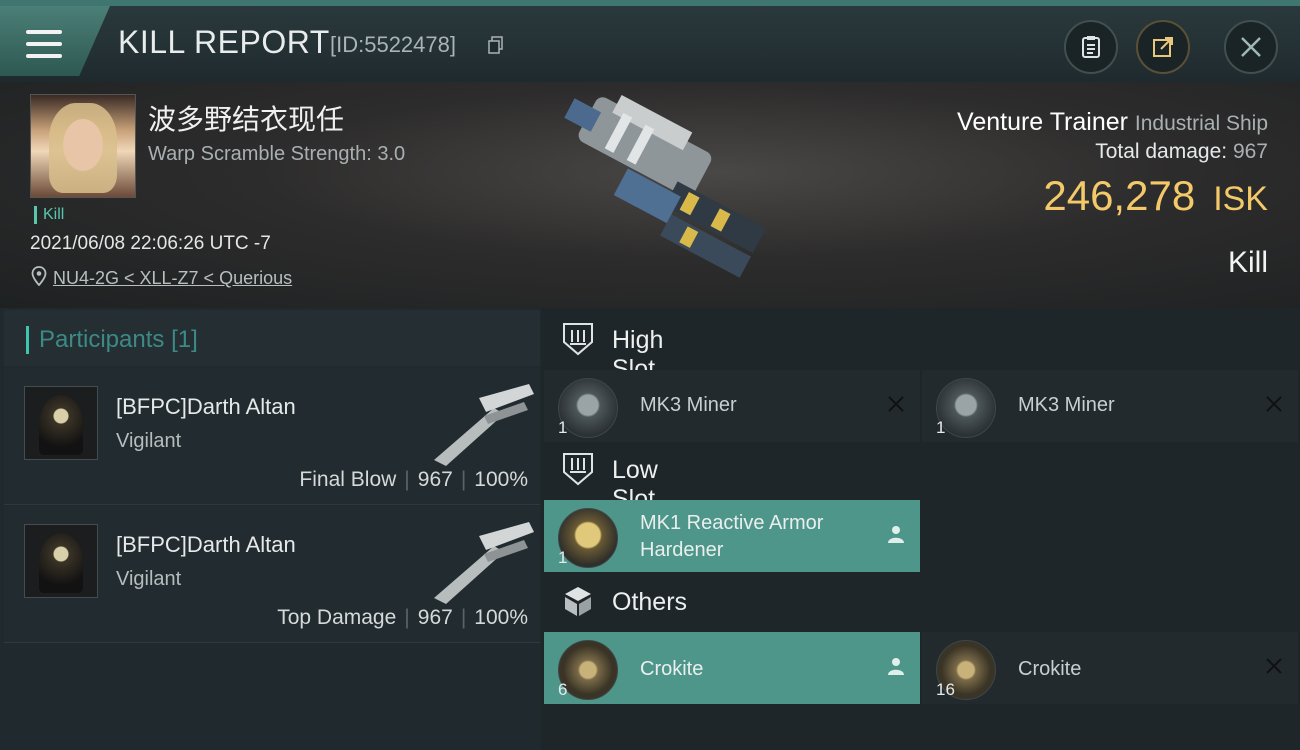 This screenshot has height=750, width=1300. What do you see at coordinates (732, 536) in the screenshot?
I see `slot-item: 1 MK1 Reactive Armor Hardener` at bounding box center [732, 536].